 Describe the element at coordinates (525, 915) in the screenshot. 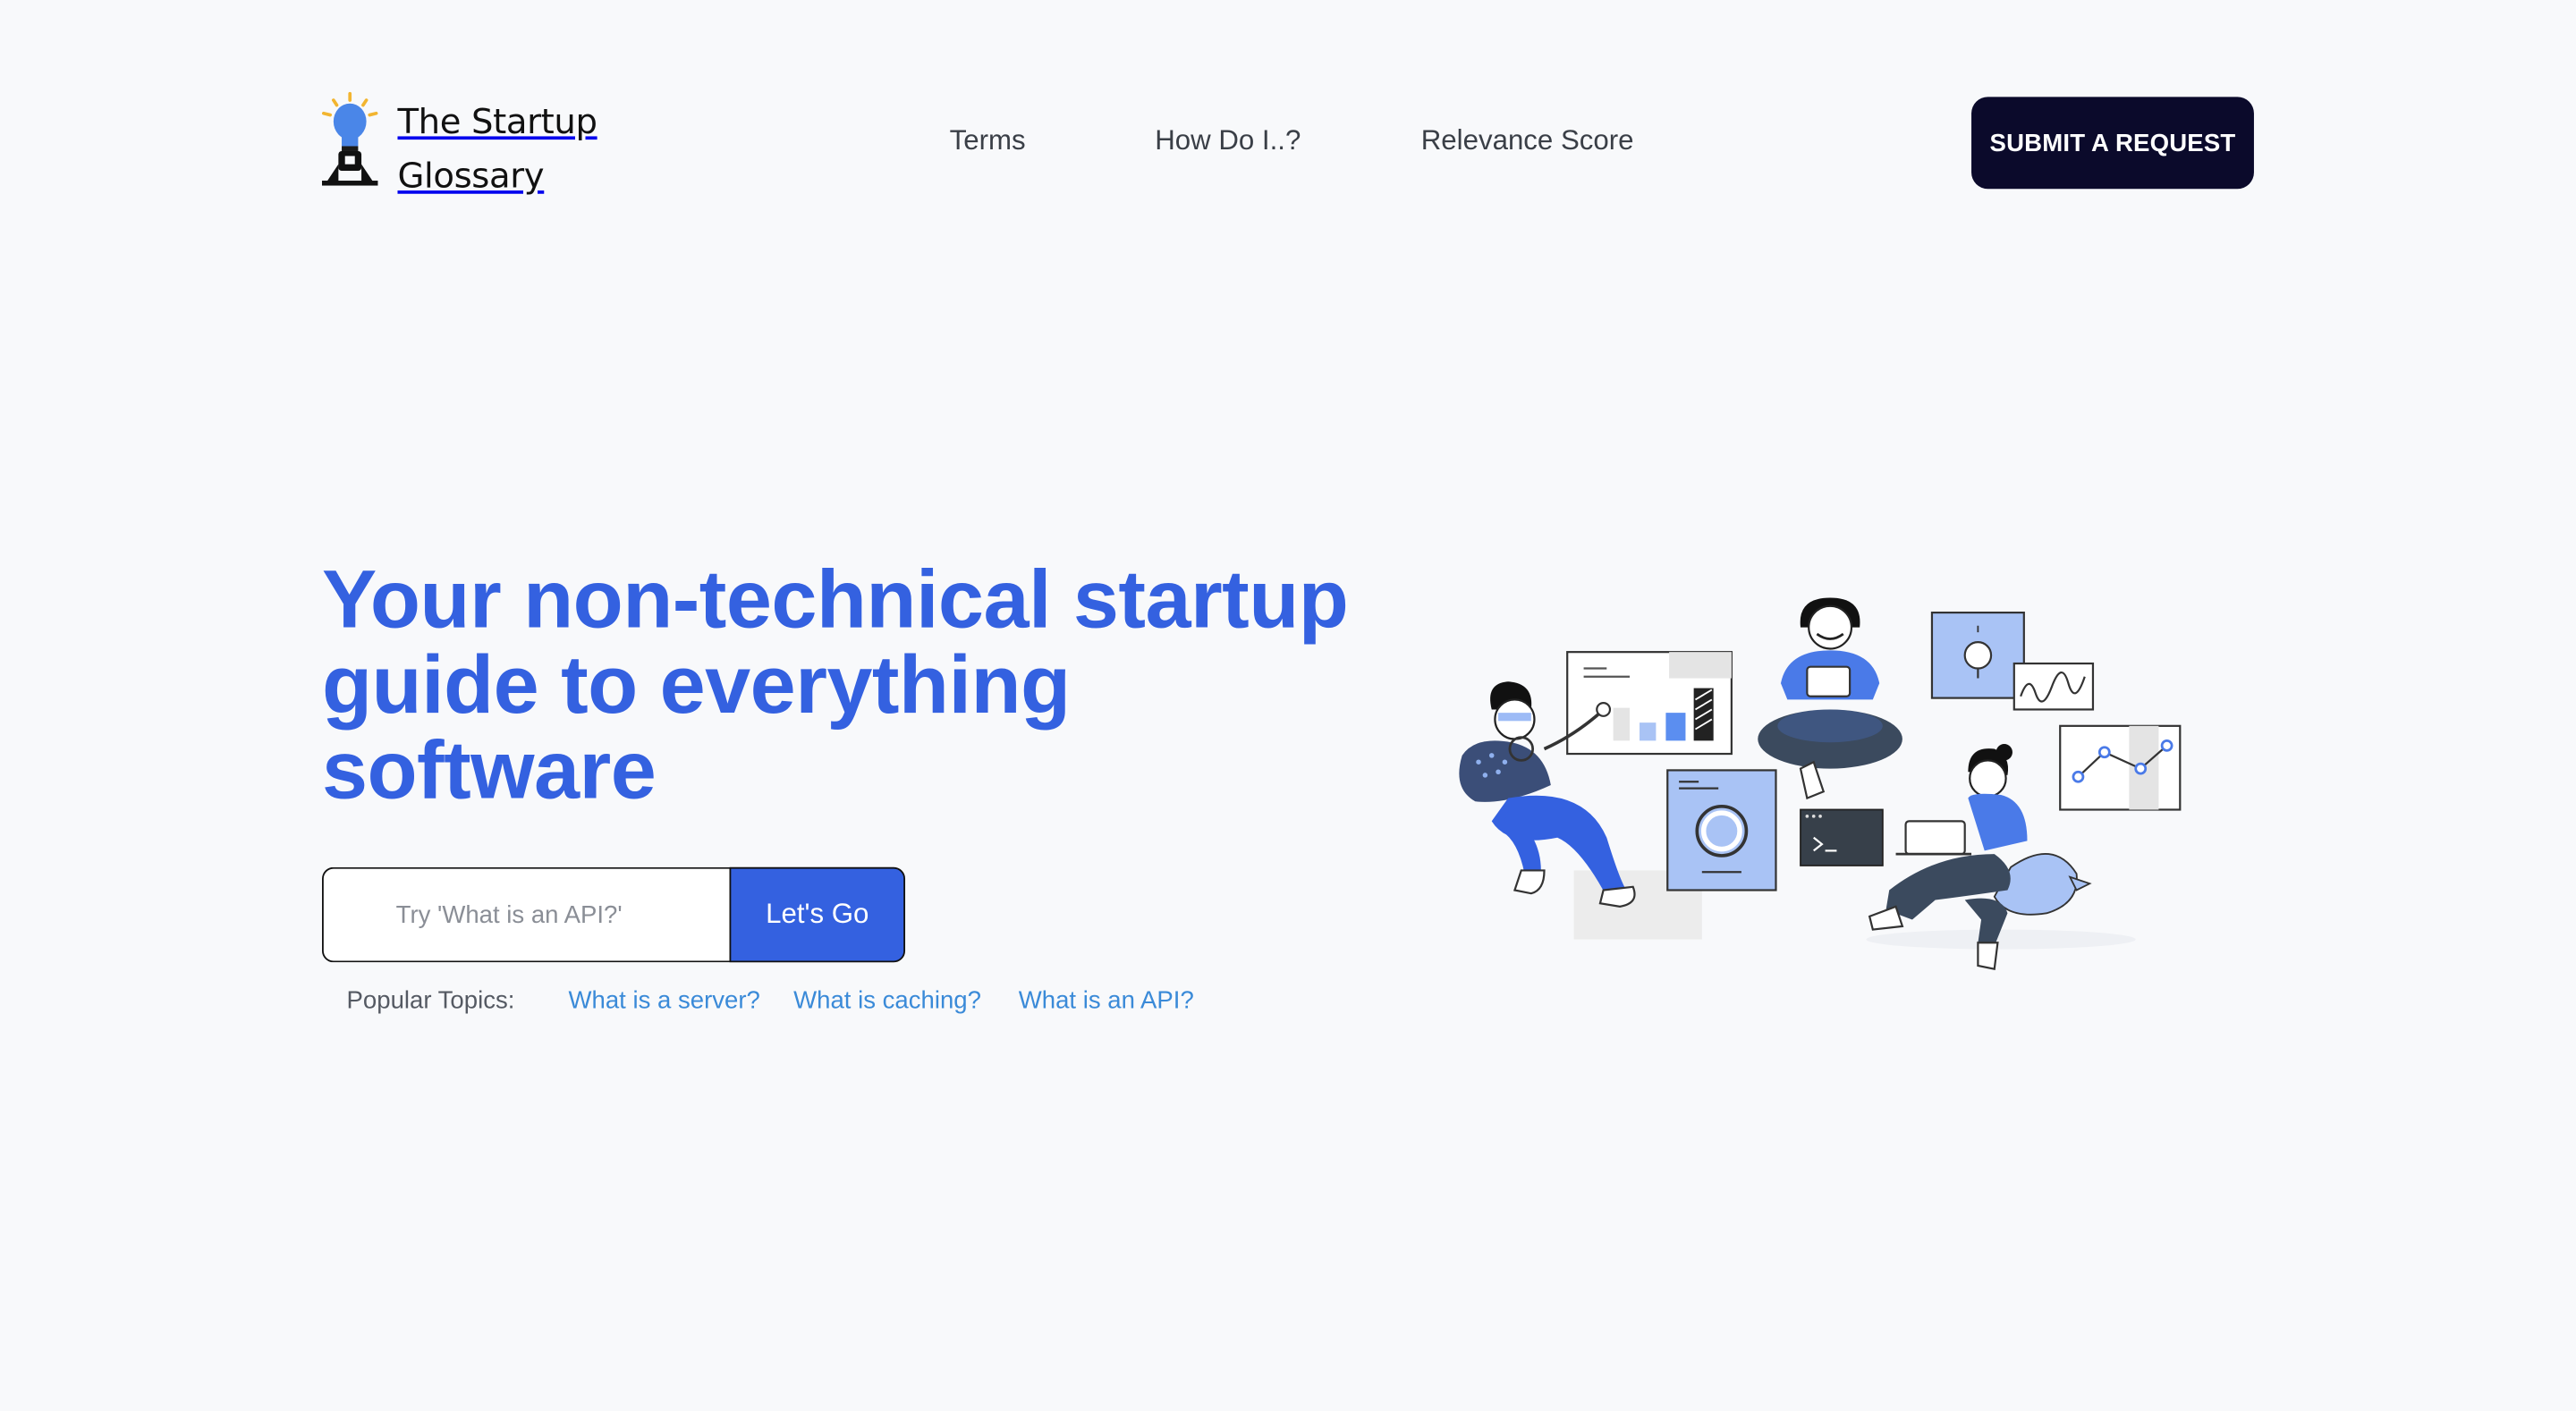

I see `search-input` at that location.